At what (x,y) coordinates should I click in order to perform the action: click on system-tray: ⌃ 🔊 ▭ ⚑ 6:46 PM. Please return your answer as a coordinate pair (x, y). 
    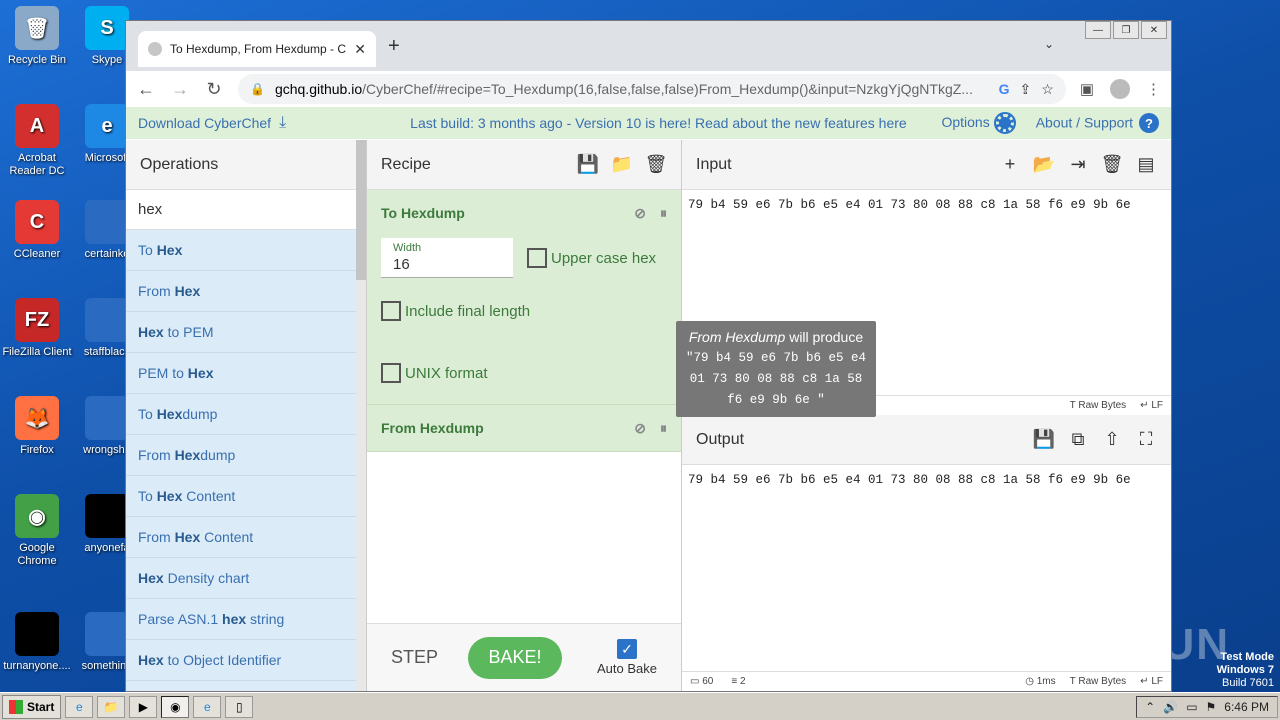
    Looking at the image, I should click on (1207, 706).